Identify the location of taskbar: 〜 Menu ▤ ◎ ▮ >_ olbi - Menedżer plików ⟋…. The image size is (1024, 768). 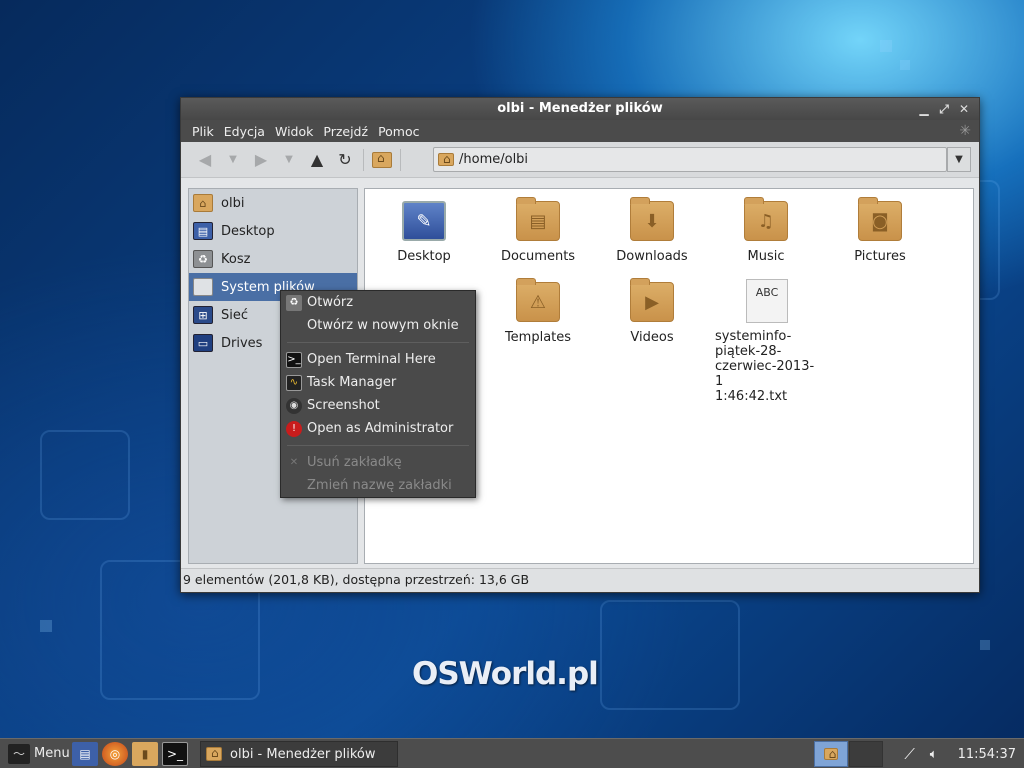
(512, 753).